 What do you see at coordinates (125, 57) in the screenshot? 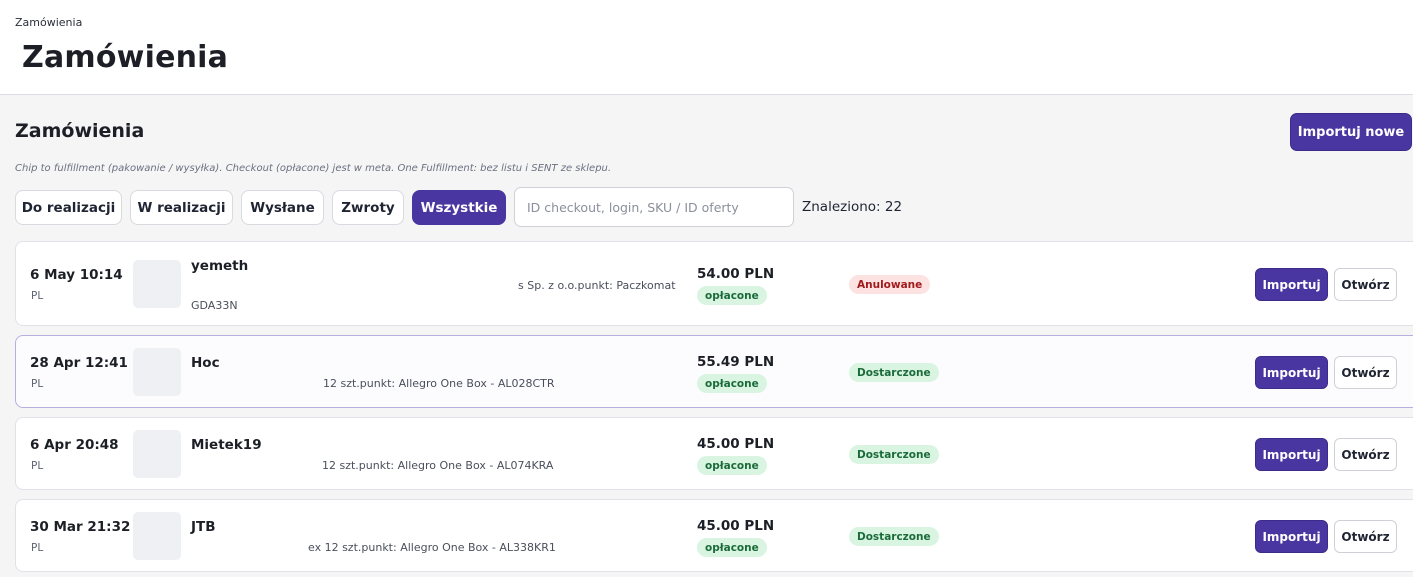
I see `page-title: Zamówienia` at bounding box center [125, 57].